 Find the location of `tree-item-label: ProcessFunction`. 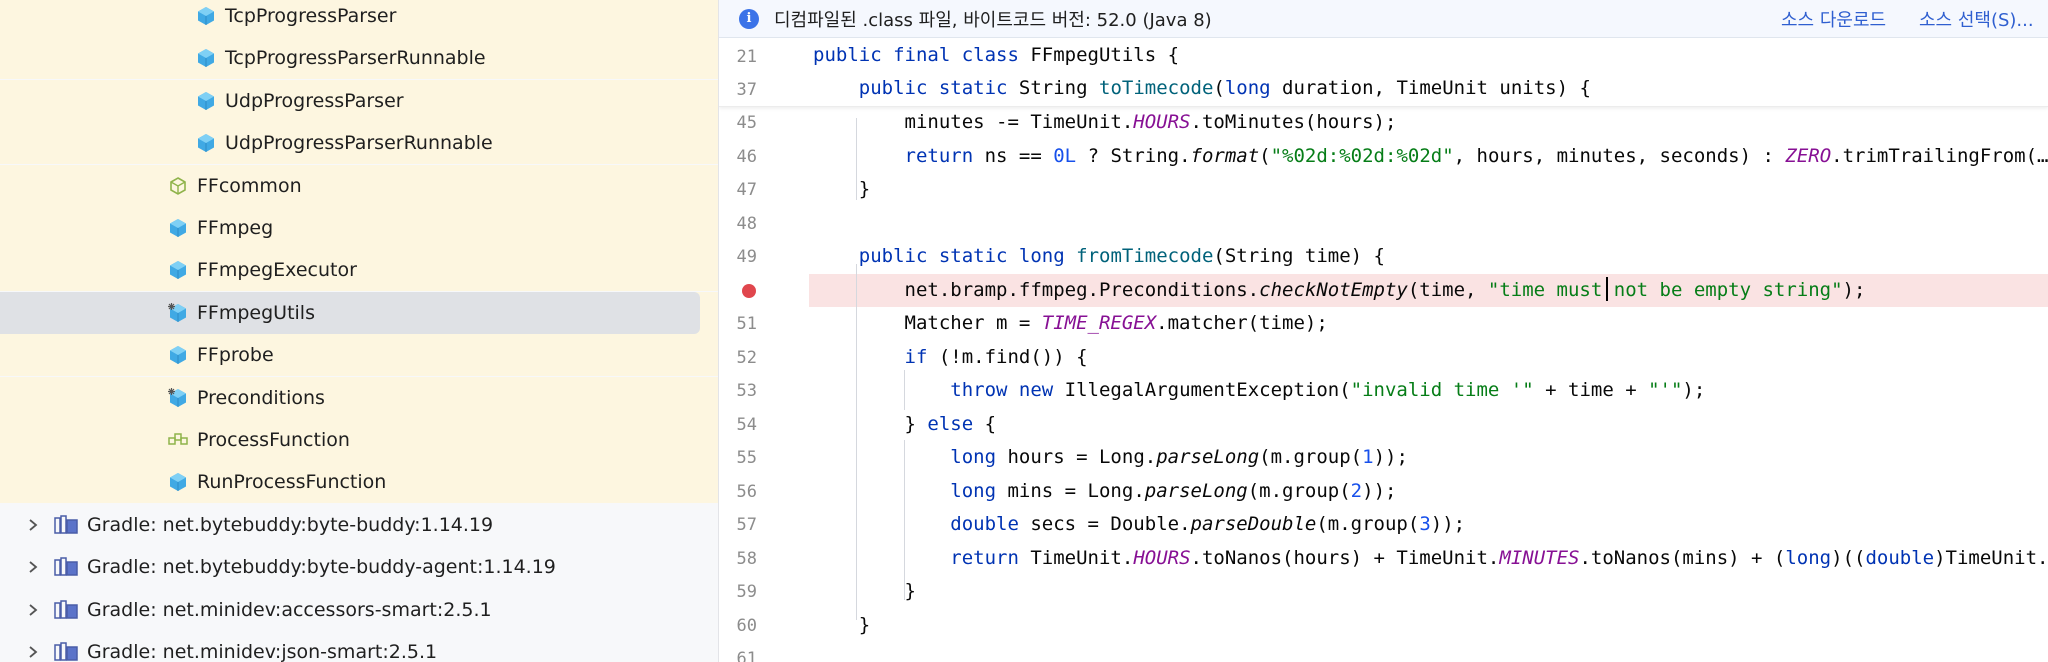

tree-item-label: ProcessFunction is located at coordinates (273, 440).